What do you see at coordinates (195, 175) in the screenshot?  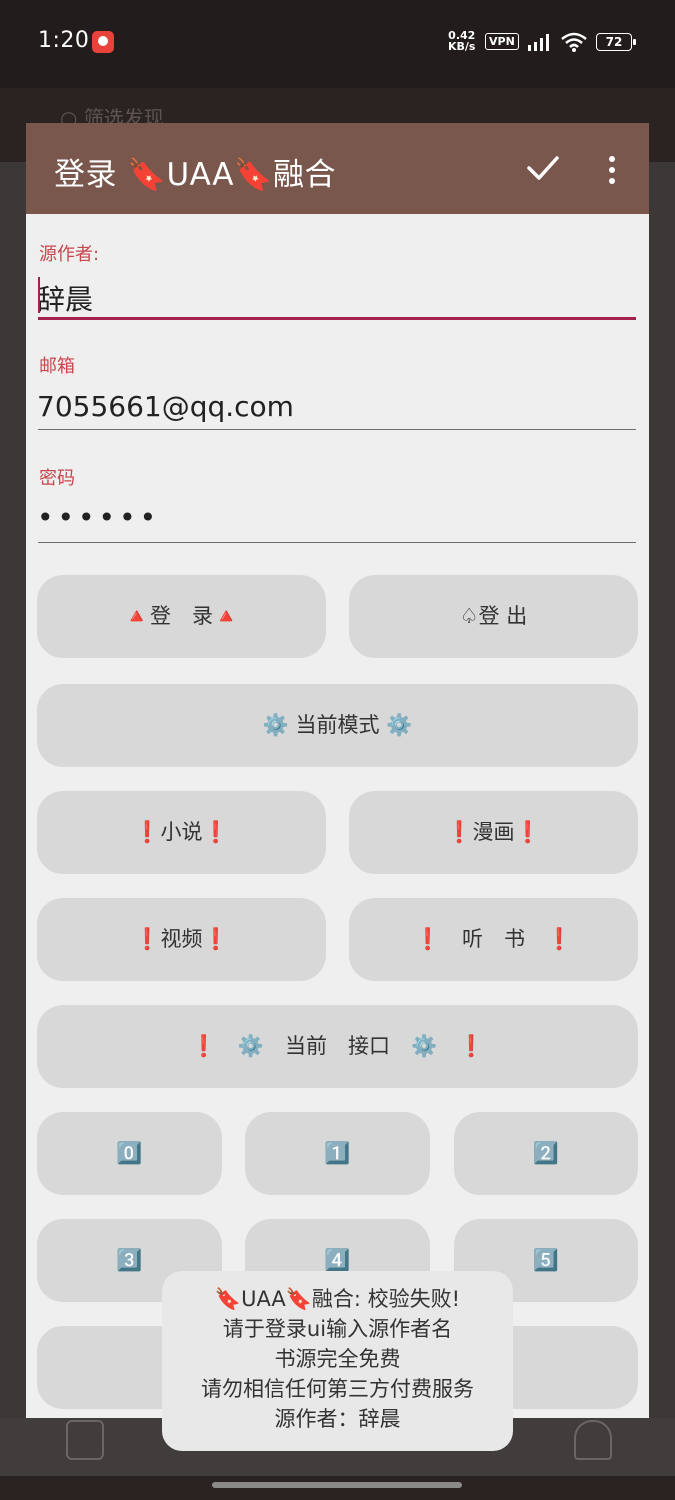 I see `dialog-title: 登录 🔖UAA🔖融合` at bounding box center [195, 175].